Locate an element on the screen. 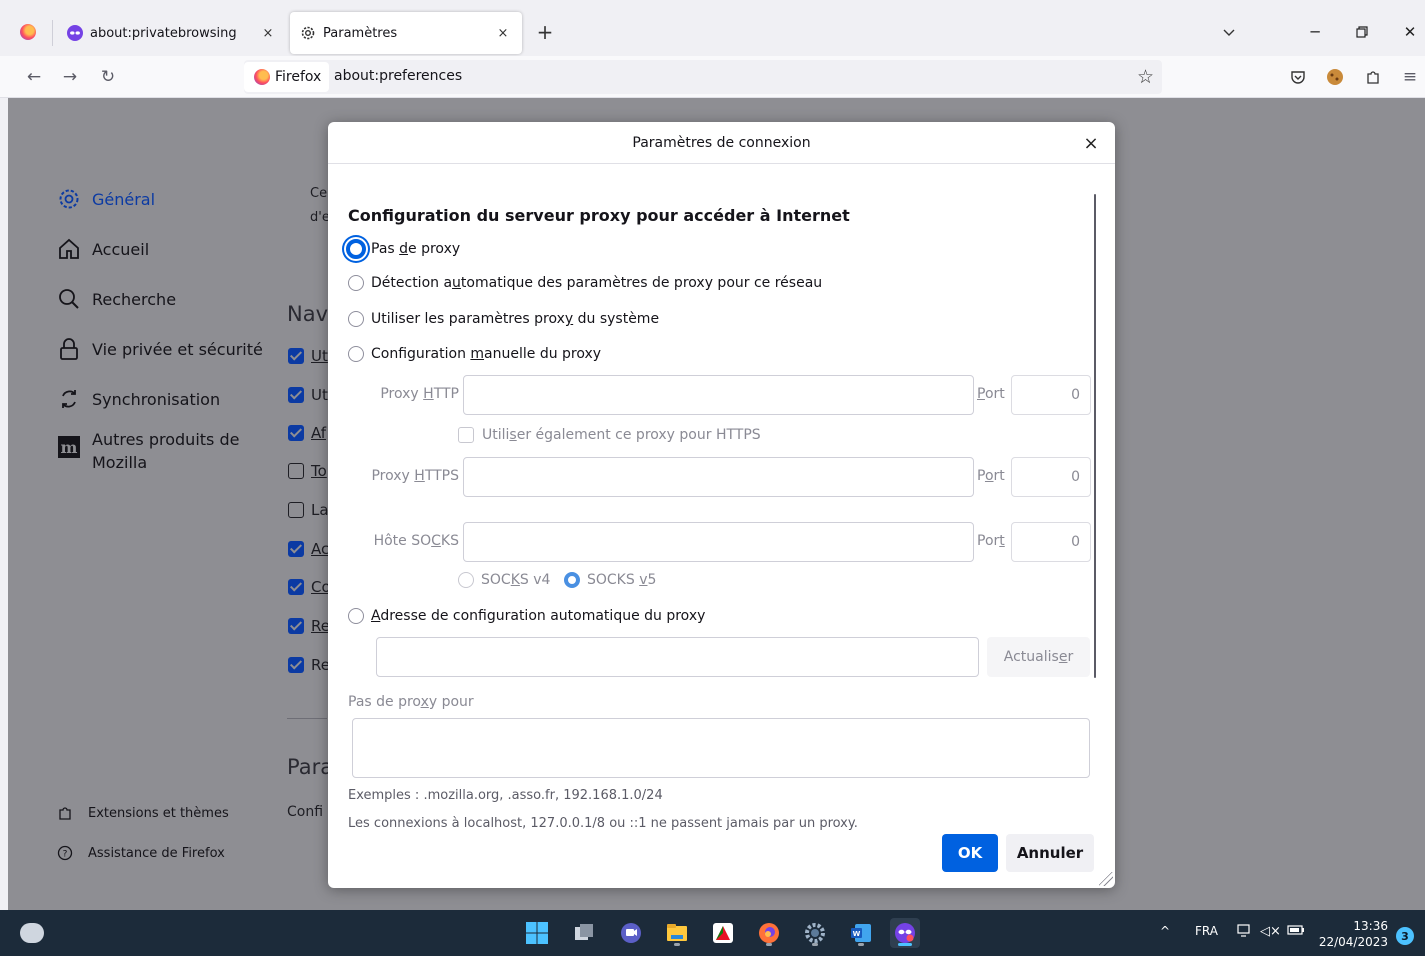 The width and height of the screenshot is (1425, 956). tab-label: about:privatebrowsing is located at coordinates (163, 33).